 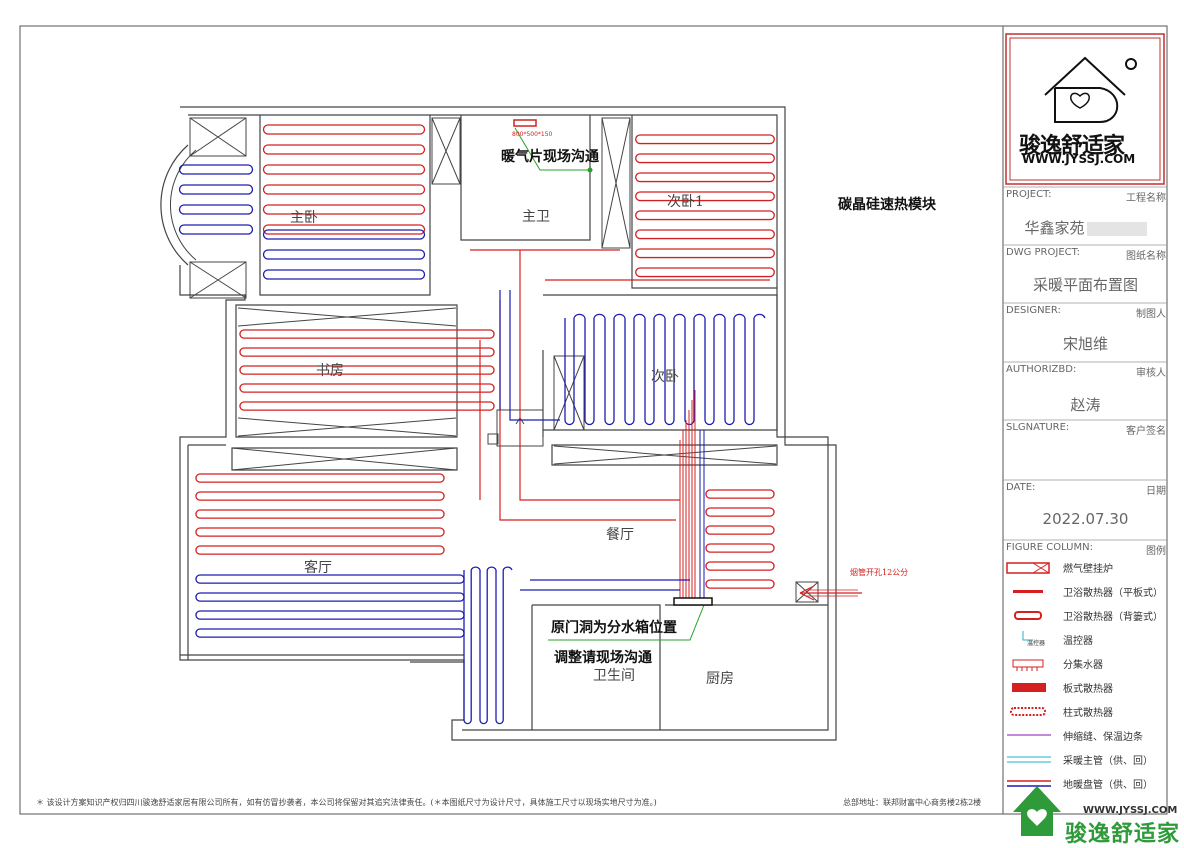 I want to click on author-label: AUTHORIZBD:, so click(x=1041, y=369).